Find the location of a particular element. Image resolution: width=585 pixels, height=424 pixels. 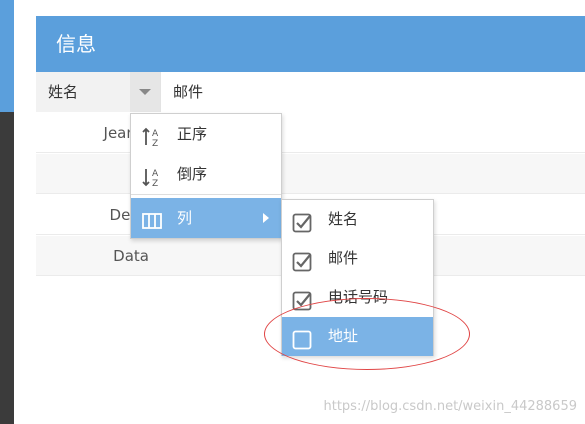

column-menu-button is located at coordinates (145, 92).